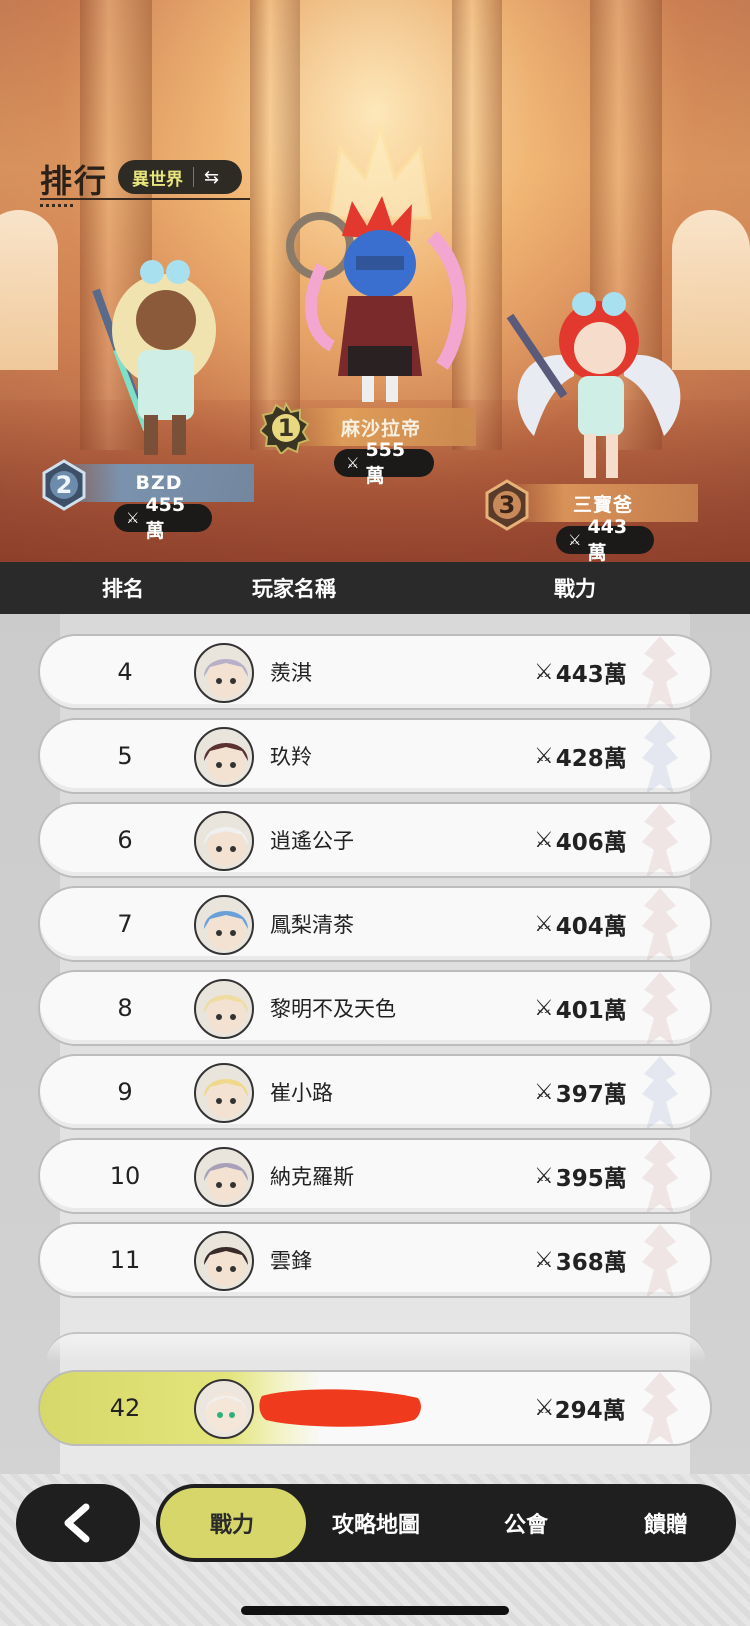 Image resolution: width=750 pixels, height=1626 pixels. I want to click on tab-gifts: 饋贈, so click(666, 1523).